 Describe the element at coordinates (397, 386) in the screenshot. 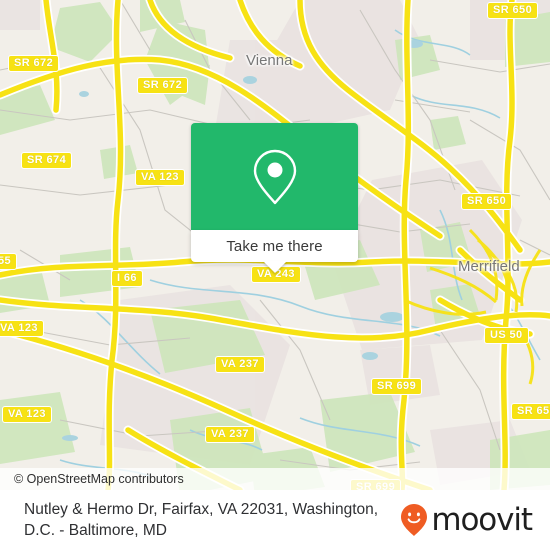

I see `road-shield: SR 699` at that location.